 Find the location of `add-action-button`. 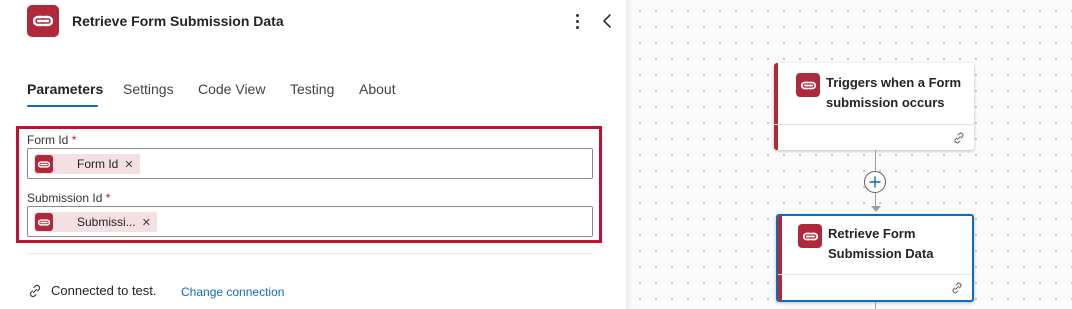

add-action-button is located at coordinates (875, 182).